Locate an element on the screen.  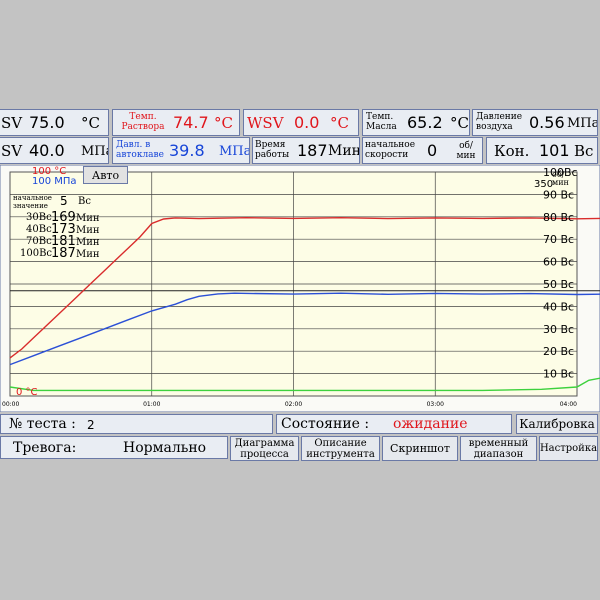
calibration-button: Калибровка is located at coordinates (557, 424).